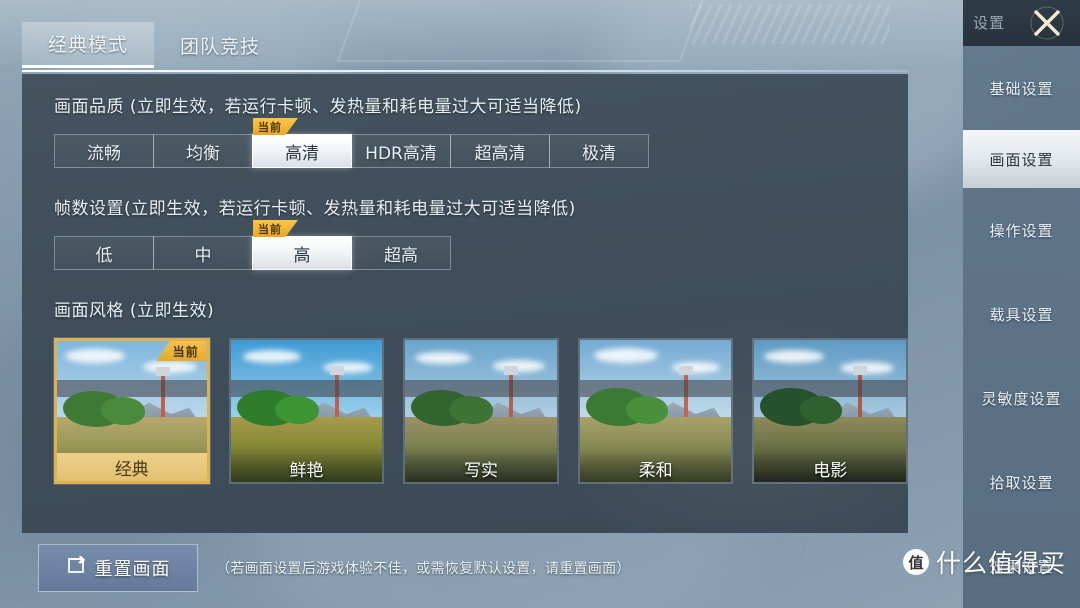 The width and height of the screenshot is (1080, 608). I want to click on style-card-soft-label: 柔和, so click(655, 468).